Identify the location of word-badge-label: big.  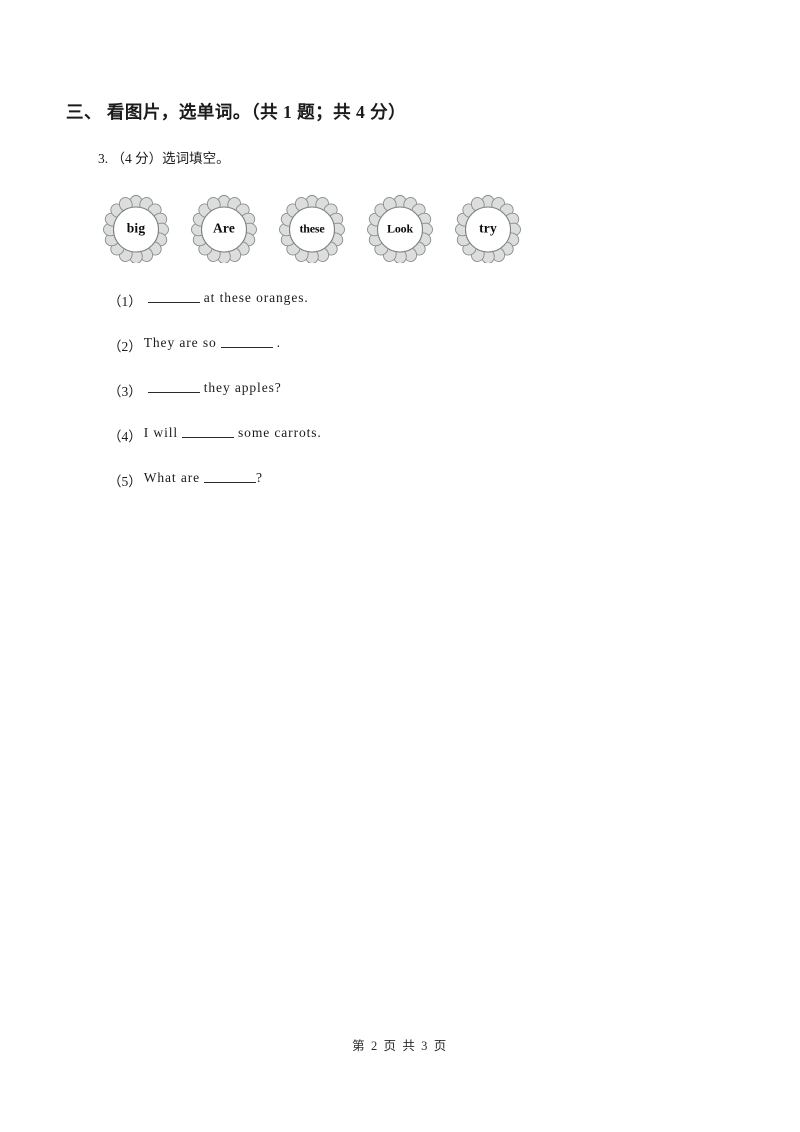
(136, 228).